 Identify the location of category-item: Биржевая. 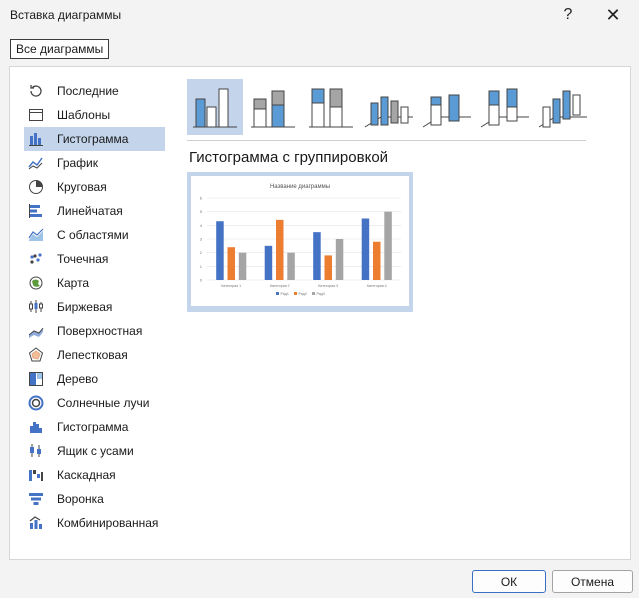
(94, 307).